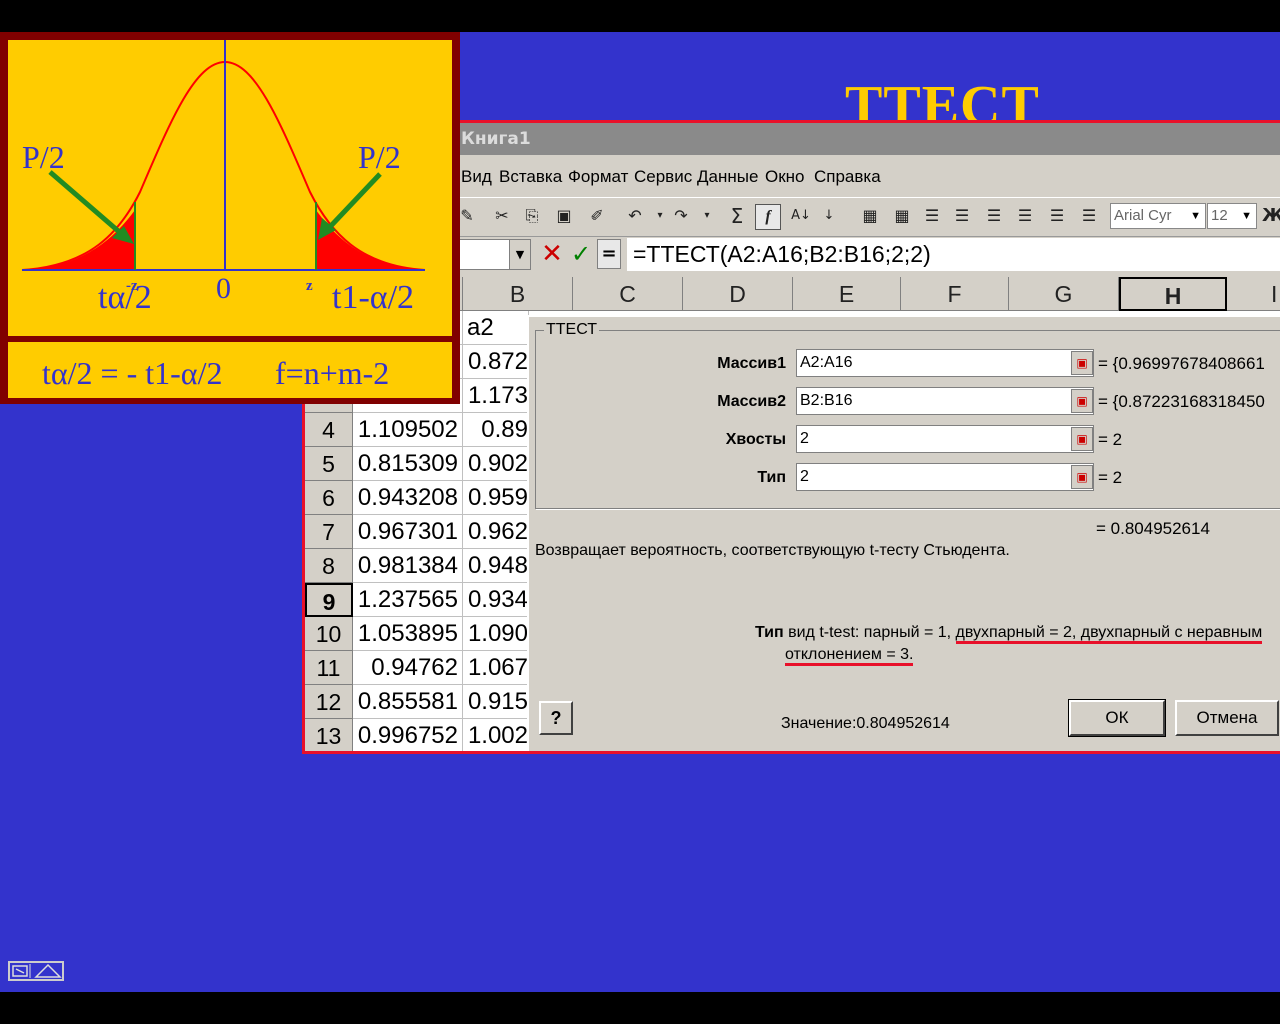 This screenshot has height=1024, width=1280. I want to click on cut-icon: ✂, so click(502, 216).